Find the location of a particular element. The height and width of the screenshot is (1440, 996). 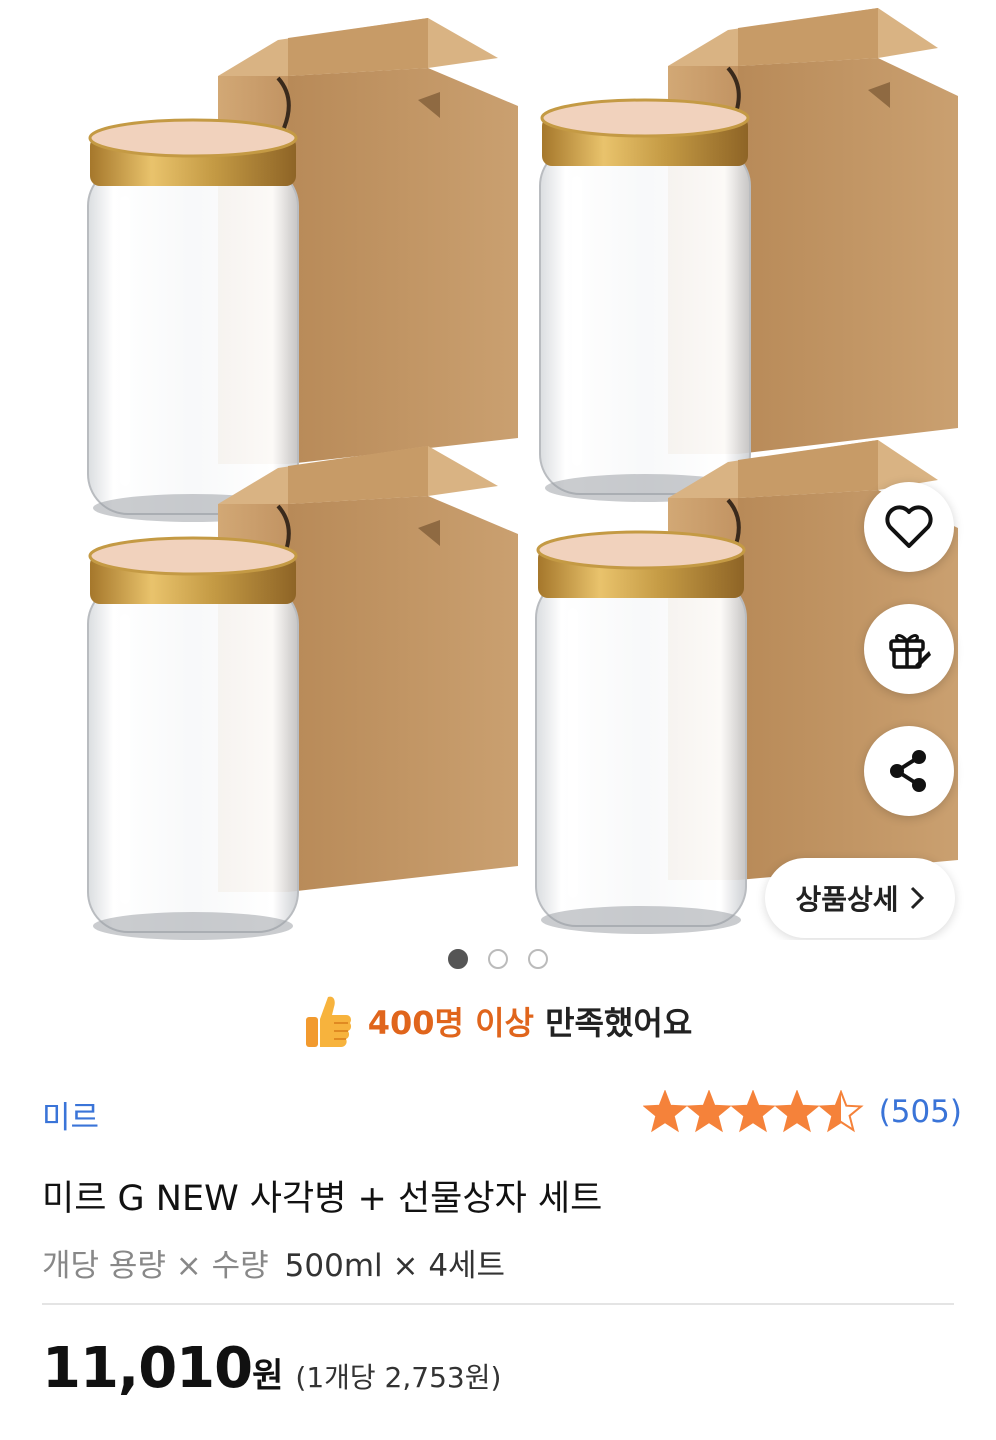

wishlist-button is located at coordinates (909, 527).